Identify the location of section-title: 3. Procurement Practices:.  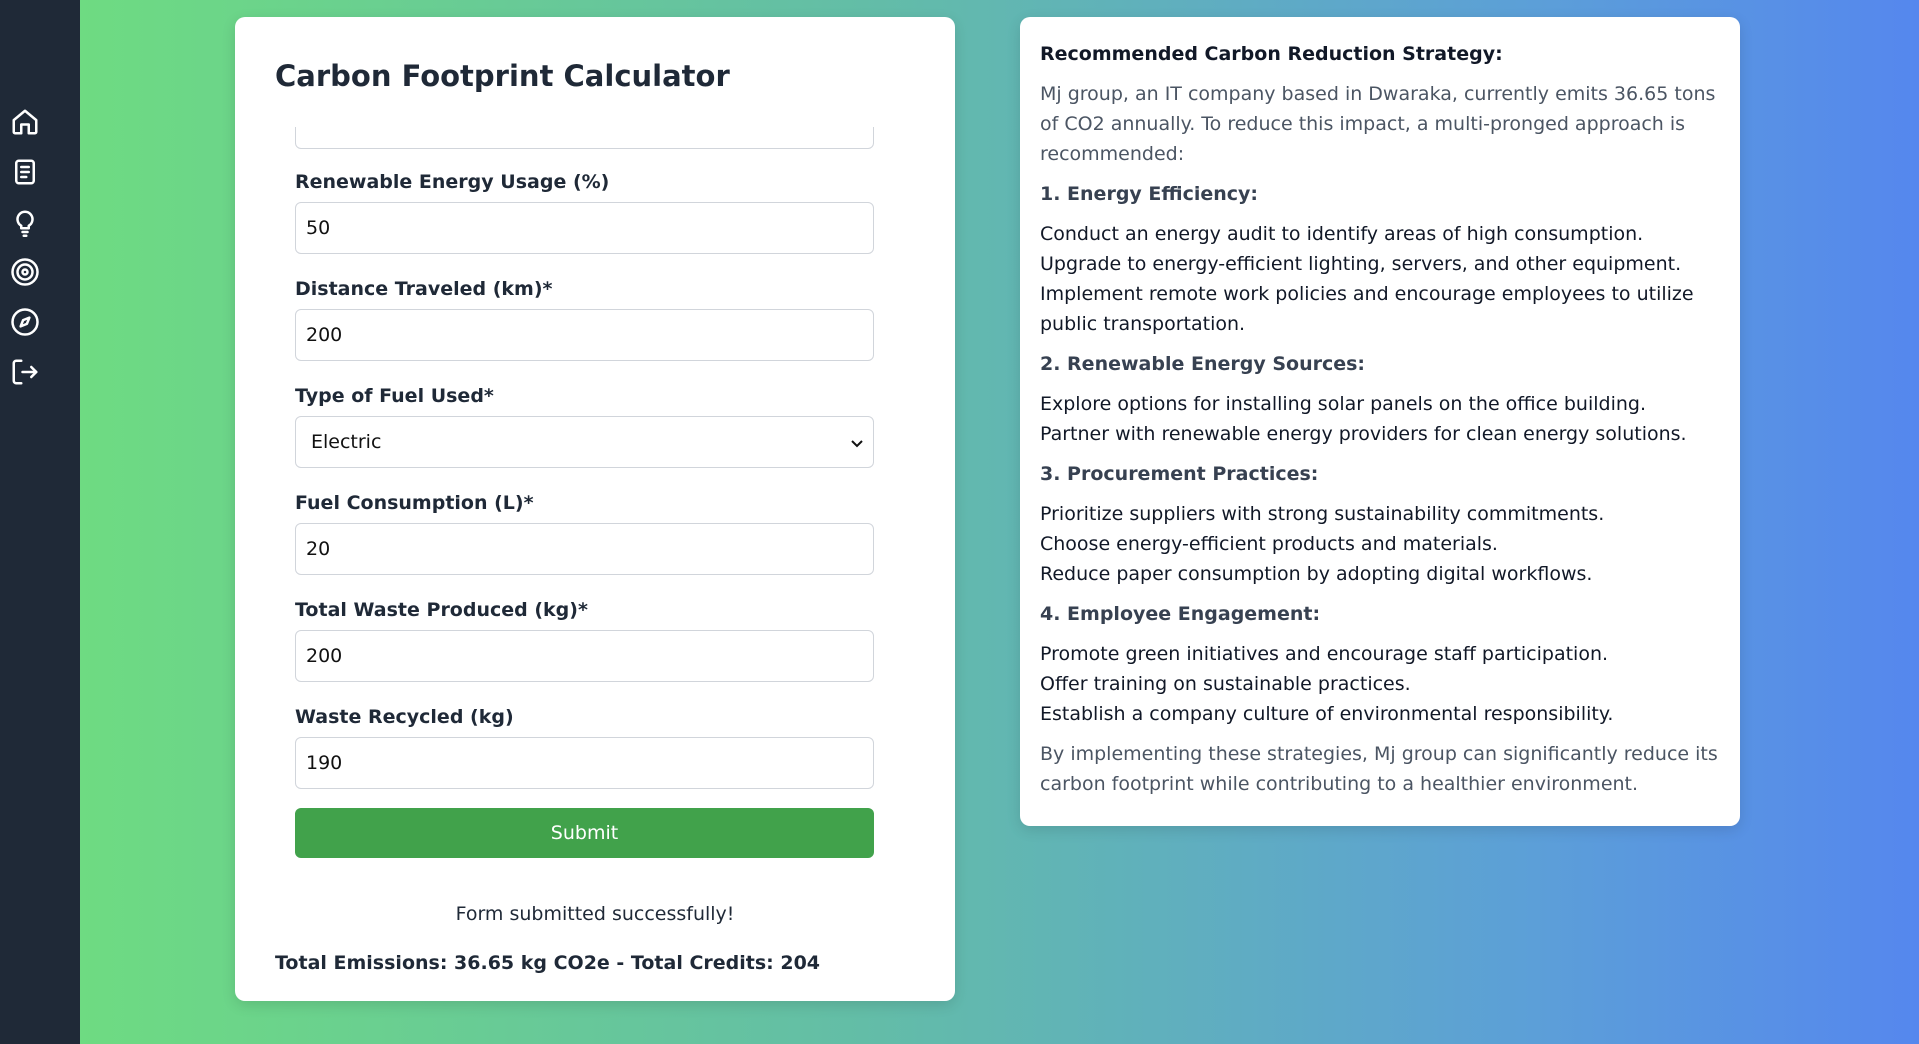
(1179, 474).